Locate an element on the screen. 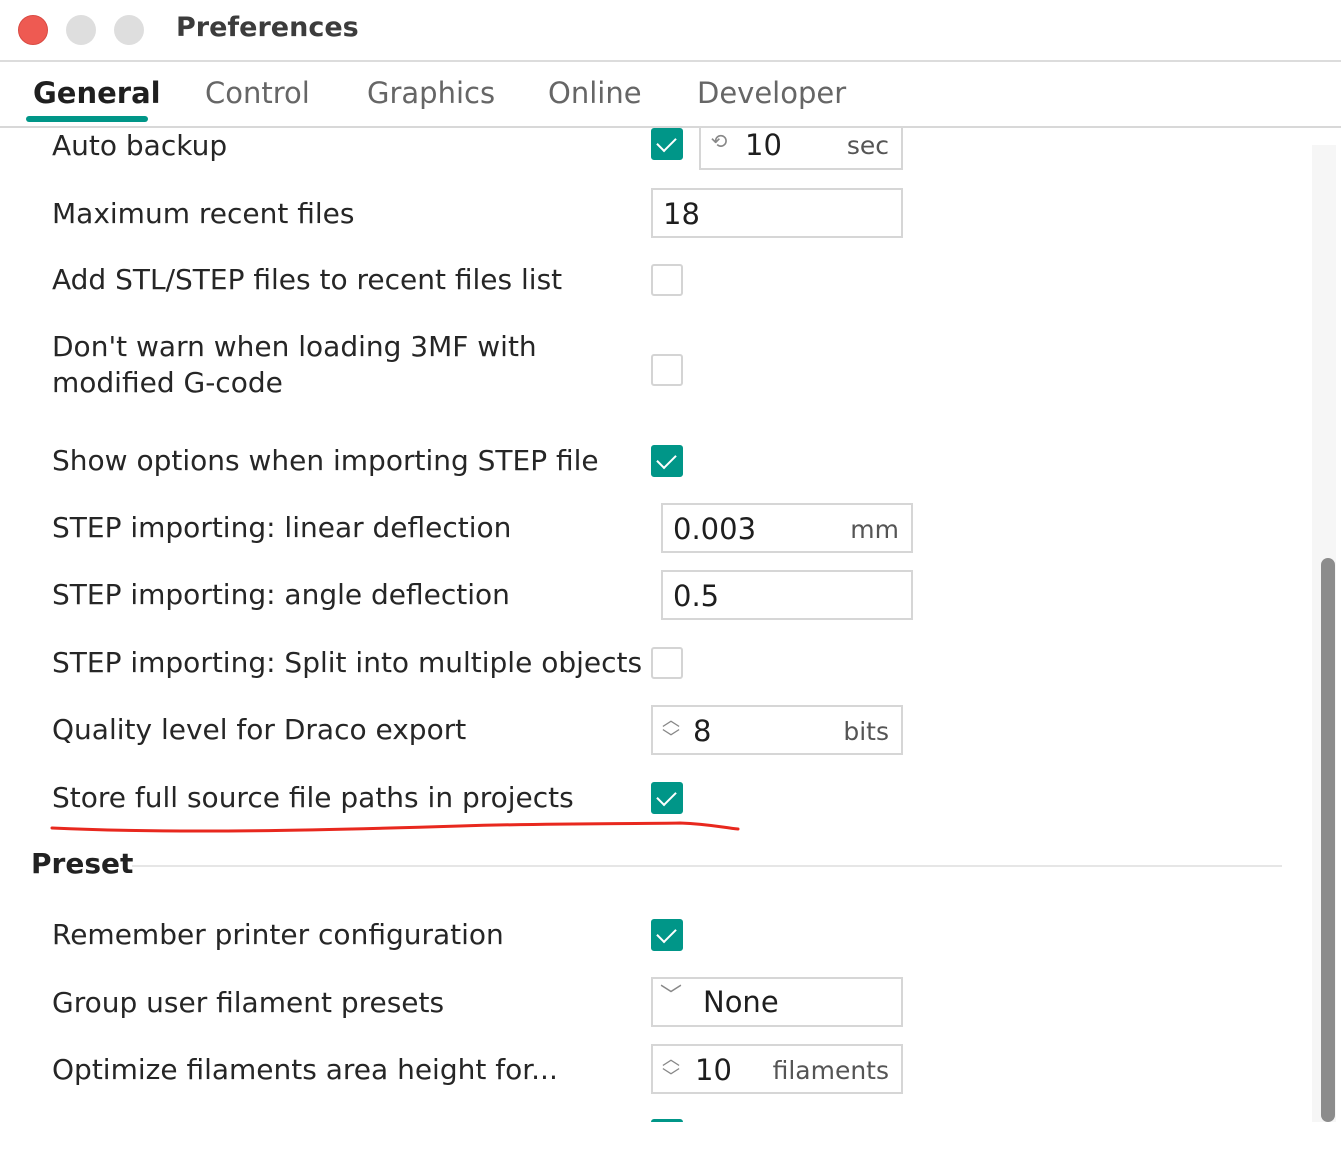 Image resolution: width=1341 pixels, height=1152 pixels. title-bar: Preferences is located at coordinates (670, 31).